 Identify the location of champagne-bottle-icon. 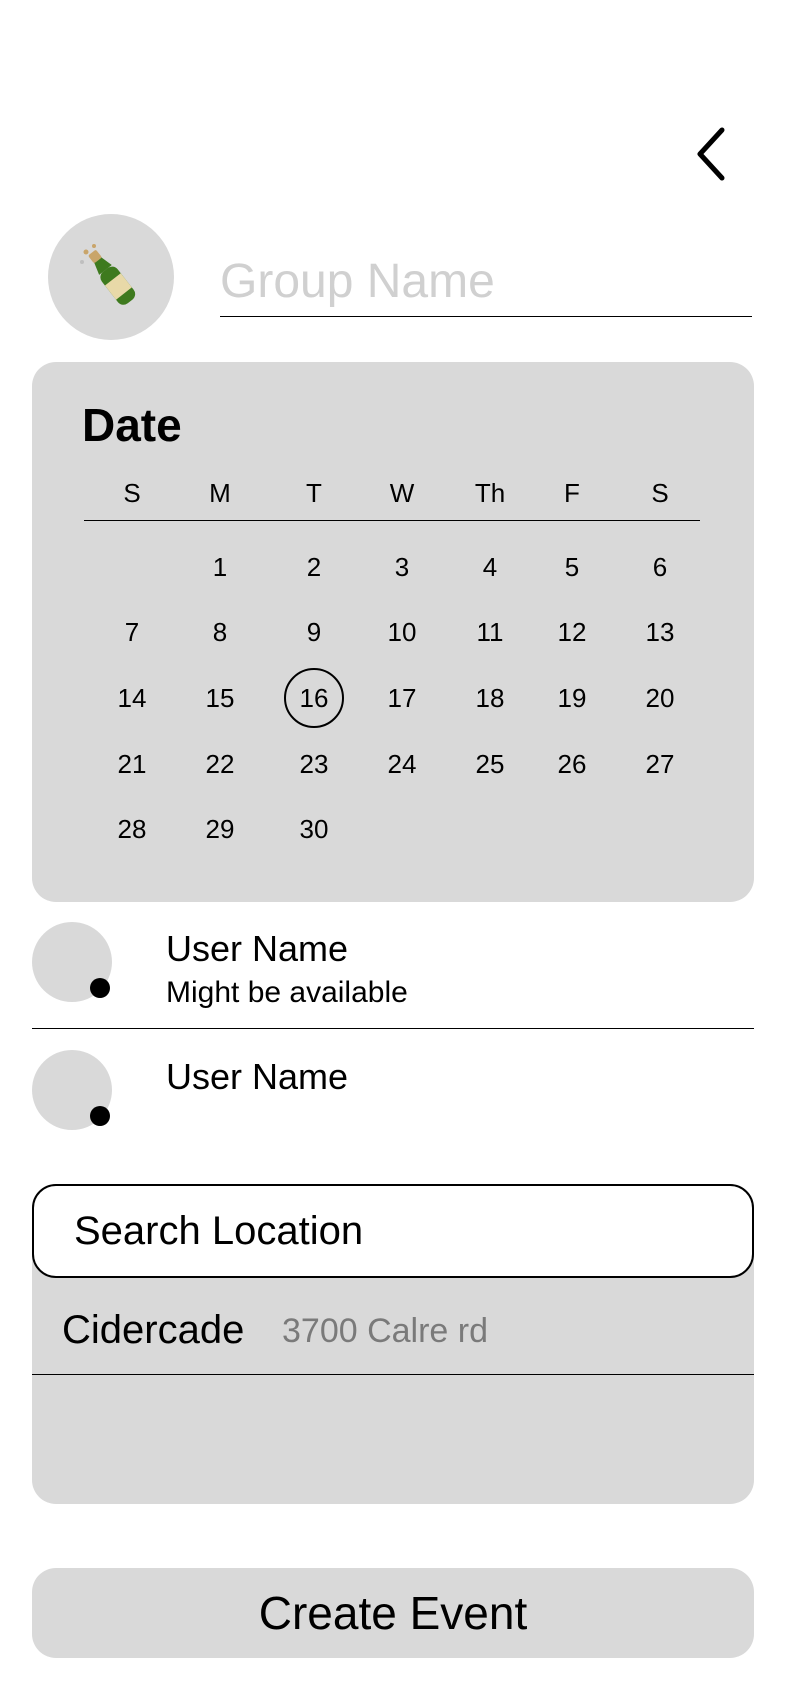
(108, 274).